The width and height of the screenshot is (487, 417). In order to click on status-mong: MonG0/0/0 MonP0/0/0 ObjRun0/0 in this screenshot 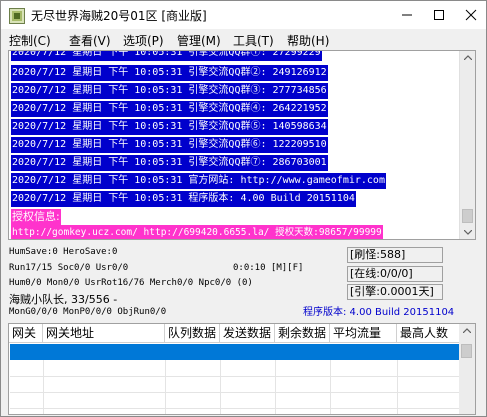, I will do `click(88, 312)`.